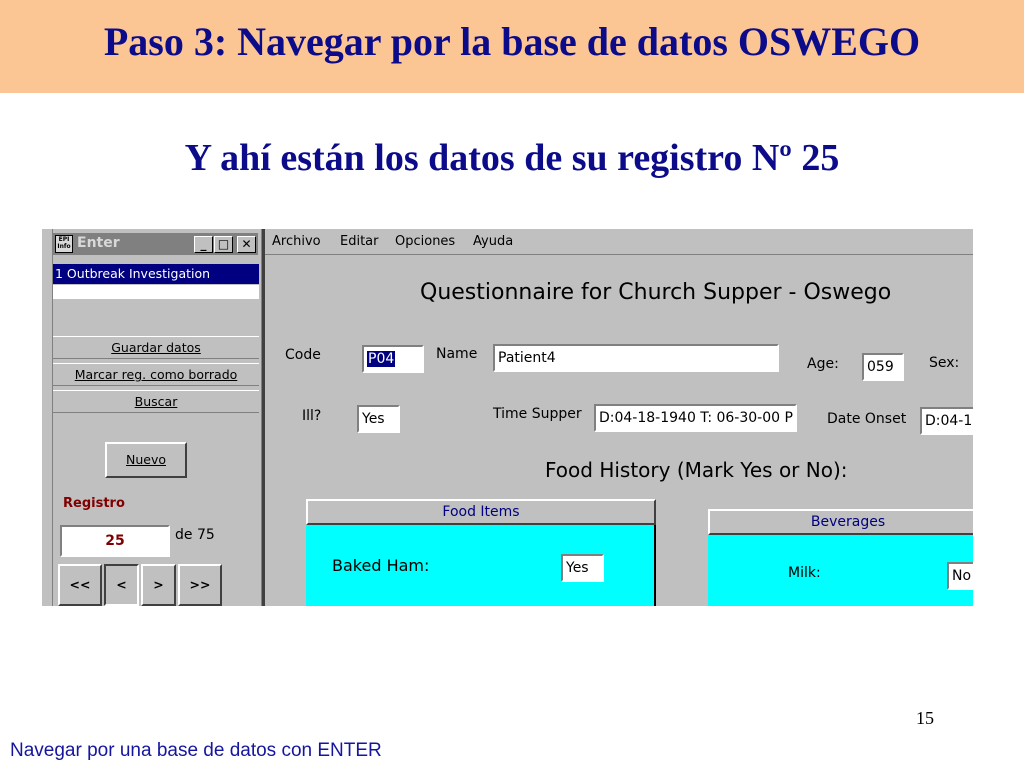 This screenshot has height=768, width=1024. I want to click on record-count-label: de 75, so click(195, 535).